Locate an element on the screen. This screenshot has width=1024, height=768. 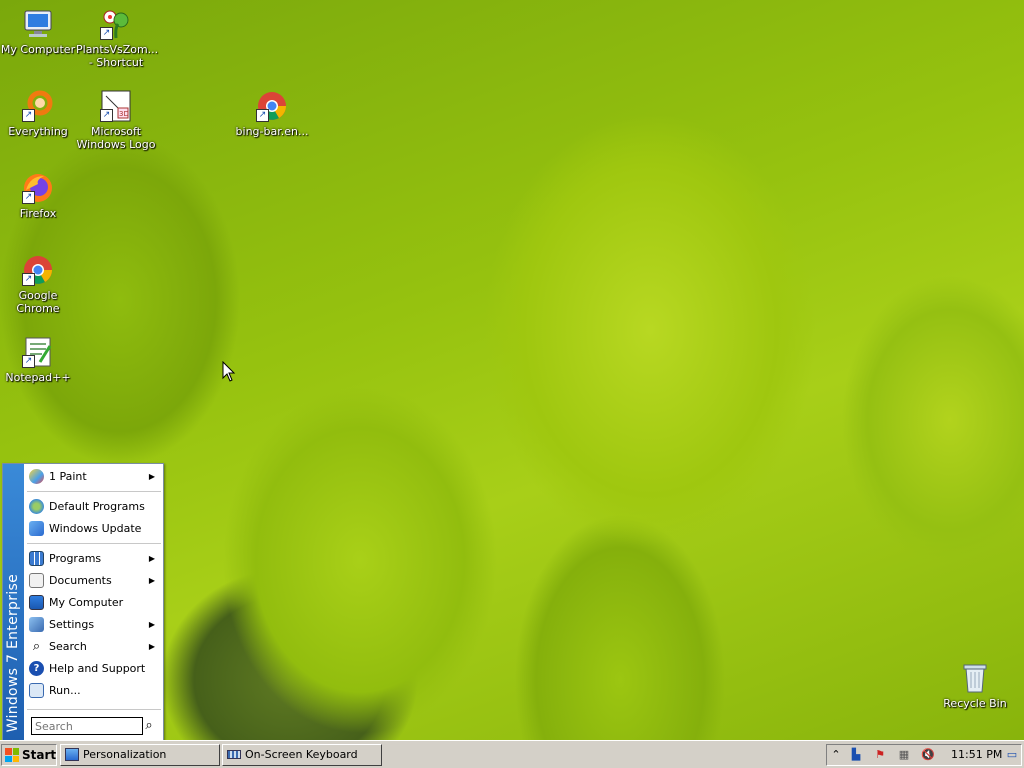
system-tray: ⌃ ▙ ⚑ ▦ 🔇 11:51 PM ▭ is located at coordinates (924, 755).